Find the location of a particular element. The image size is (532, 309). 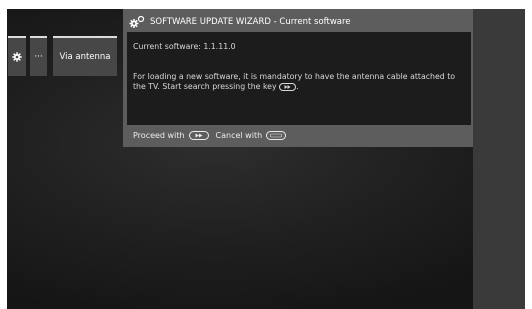

current-software-text: Current software: 1.1.11.0 is located at coordinates (184, 46).